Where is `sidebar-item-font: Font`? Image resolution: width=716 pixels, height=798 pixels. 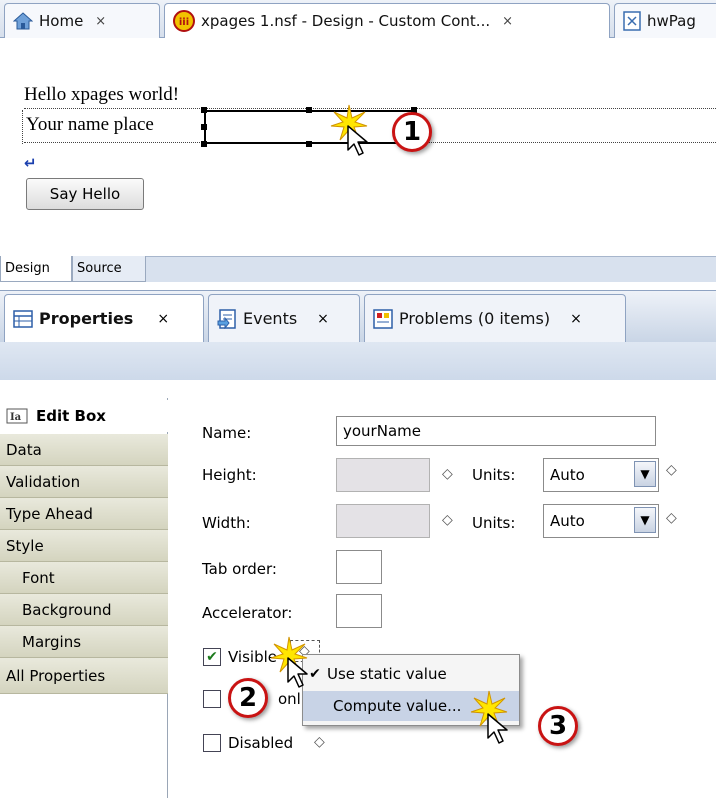 sidebar-item-font: Font is located at coordinates (84, 578).